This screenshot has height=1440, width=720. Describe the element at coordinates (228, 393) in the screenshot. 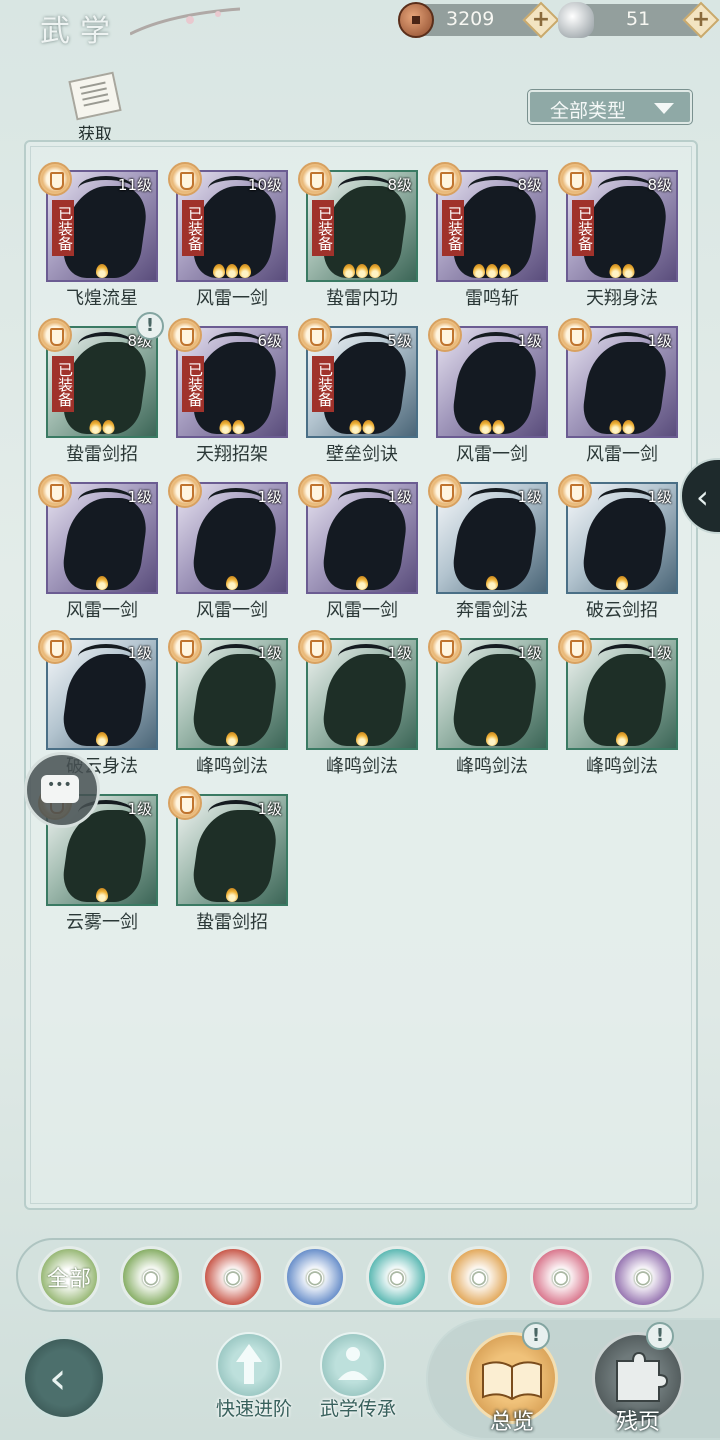

I see `skill-card: 6级 已装备 天翔招架` at that location.